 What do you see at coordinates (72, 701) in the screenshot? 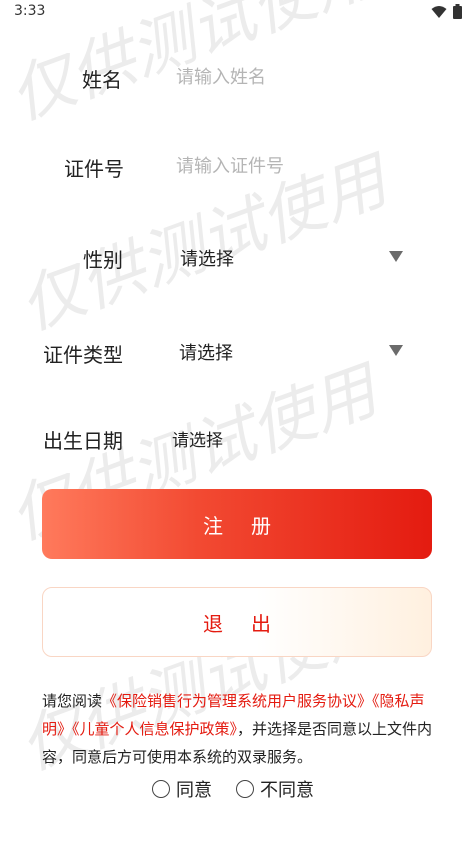
I see `agreement-prefix: 请您阅读` at bounding box center [72, 701].